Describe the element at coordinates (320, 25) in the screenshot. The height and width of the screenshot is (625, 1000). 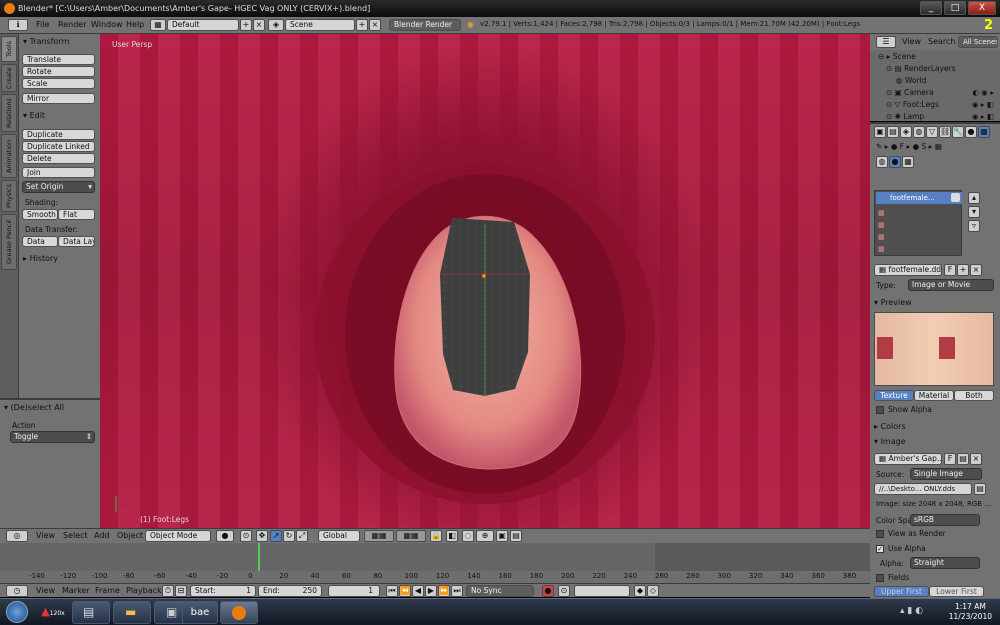
I see `scene-select: Scene` at that location.